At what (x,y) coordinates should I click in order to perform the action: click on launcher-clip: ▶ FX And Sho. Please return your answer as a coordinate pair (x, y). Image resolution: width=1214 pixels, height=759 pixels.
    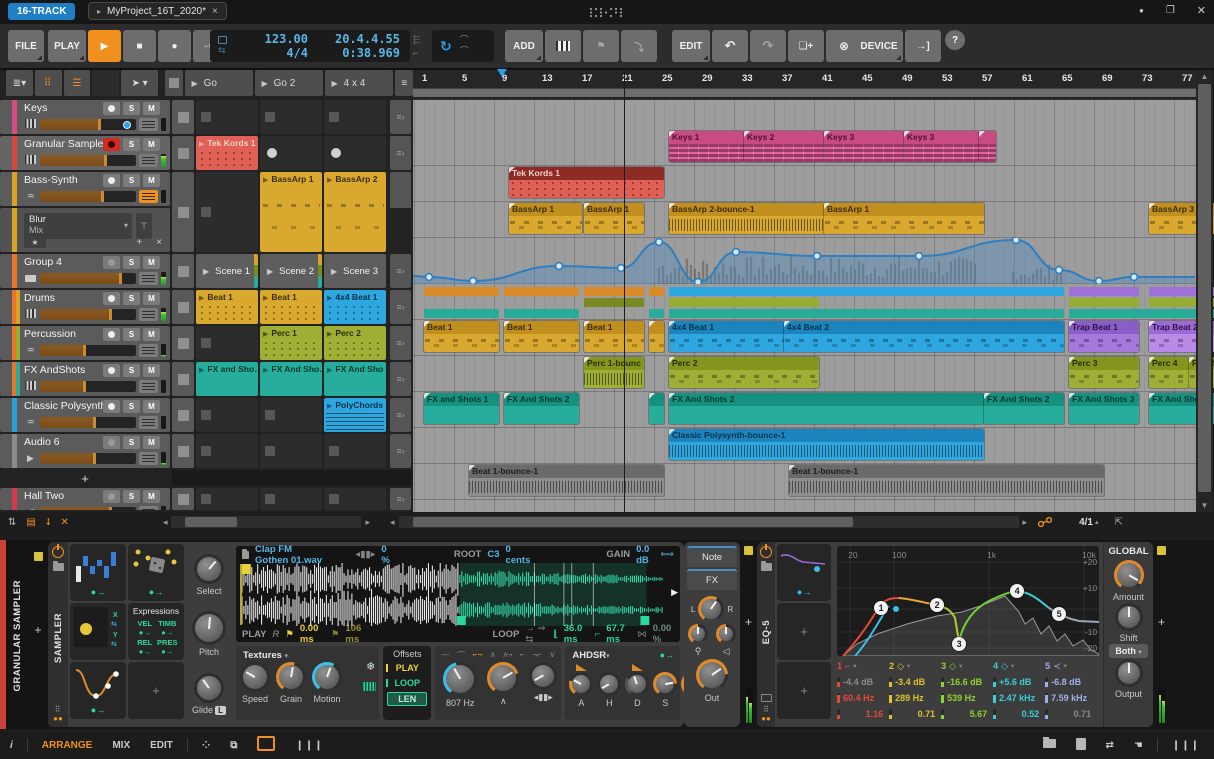
    Looking at the image, I should click on (355, 379).